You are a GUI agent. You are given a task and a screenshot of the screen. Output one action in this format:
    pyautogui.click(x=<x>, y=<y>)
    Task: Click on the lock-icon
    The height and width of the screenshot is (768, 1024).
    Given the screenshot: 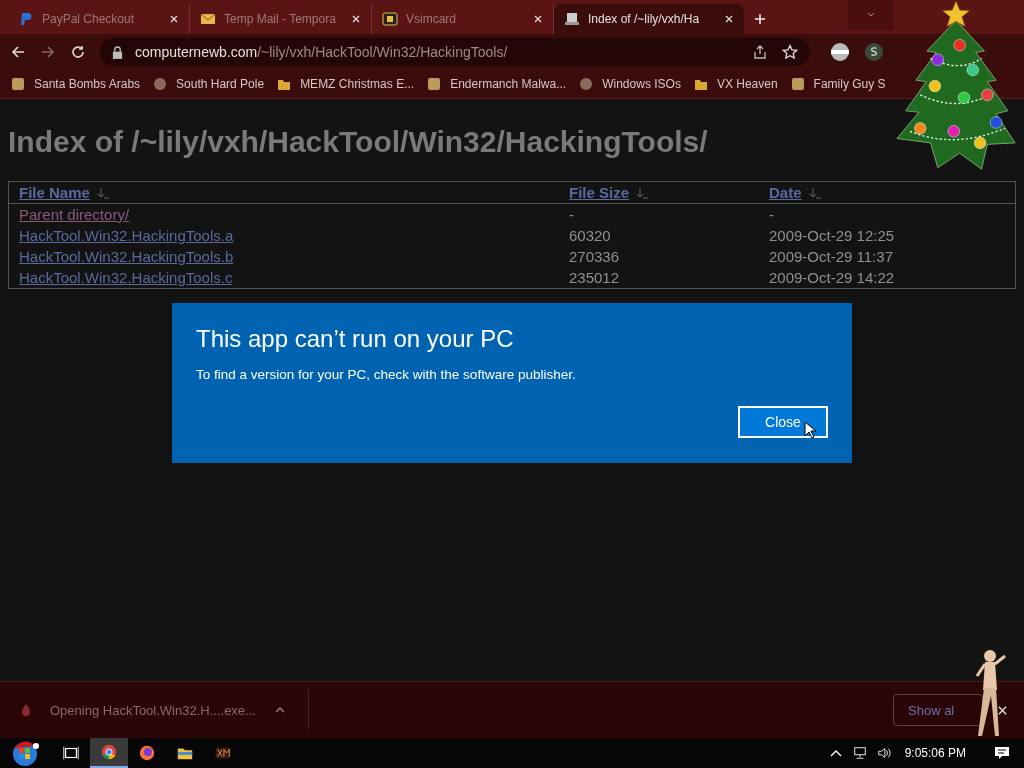 What is the action you would take?
    pyautogui.click(x=117, y=52)
    